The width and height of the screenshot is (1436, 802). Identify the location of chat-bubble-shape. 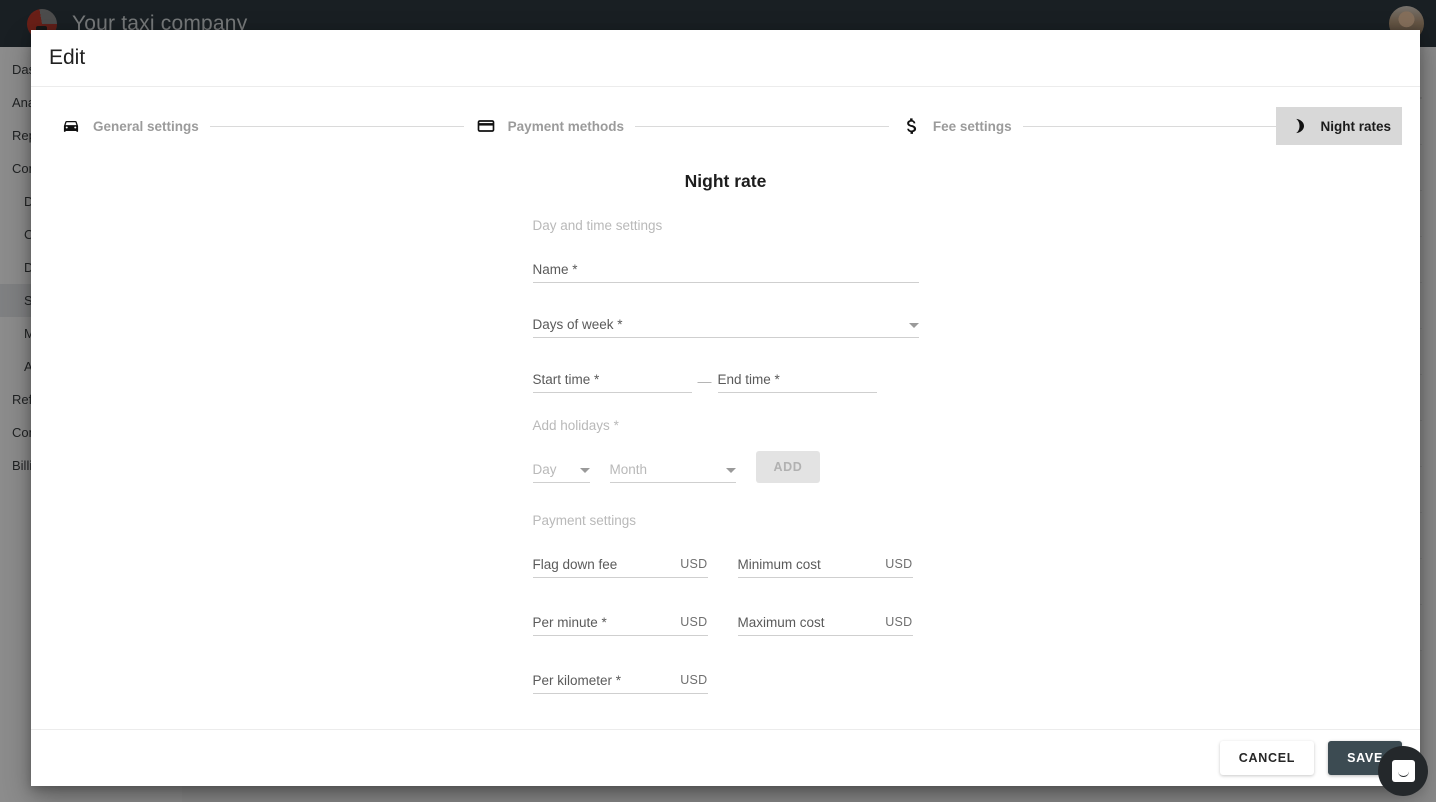
(1403, 771).